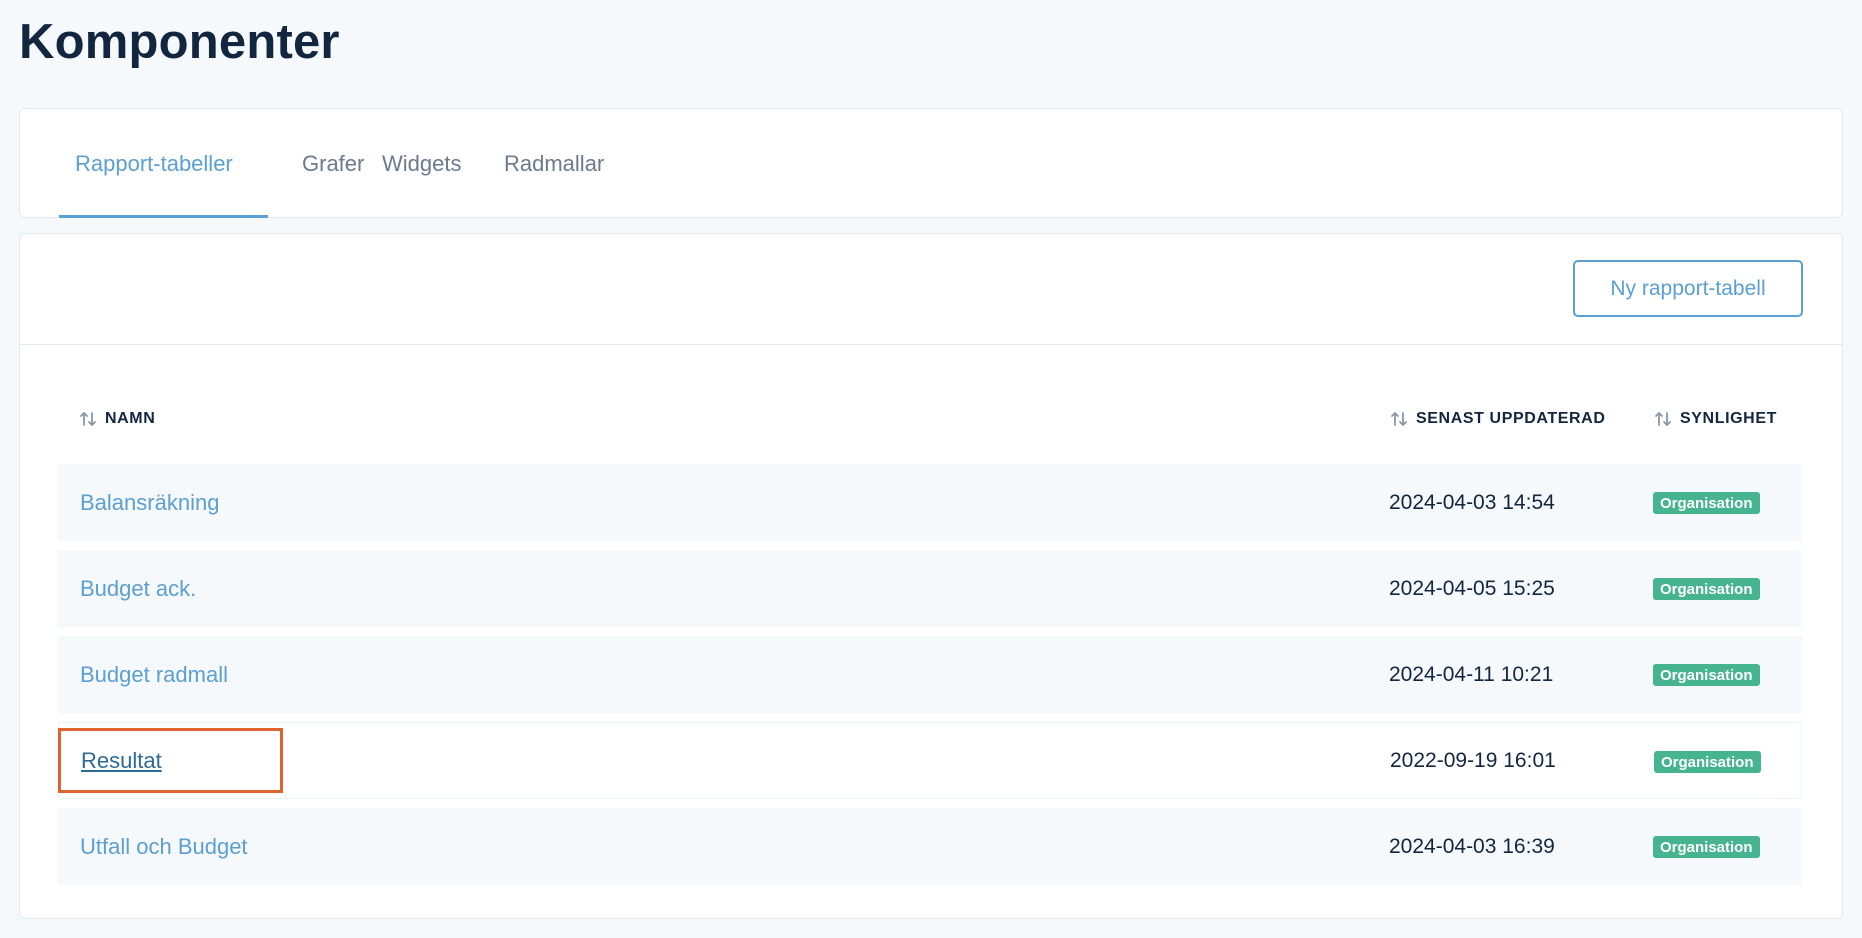 This screenshot has height=938, width=1862. Describe the element at coordinates (333, 163) in the screenshot. I see `tab-grafer: Grafer` at that location.